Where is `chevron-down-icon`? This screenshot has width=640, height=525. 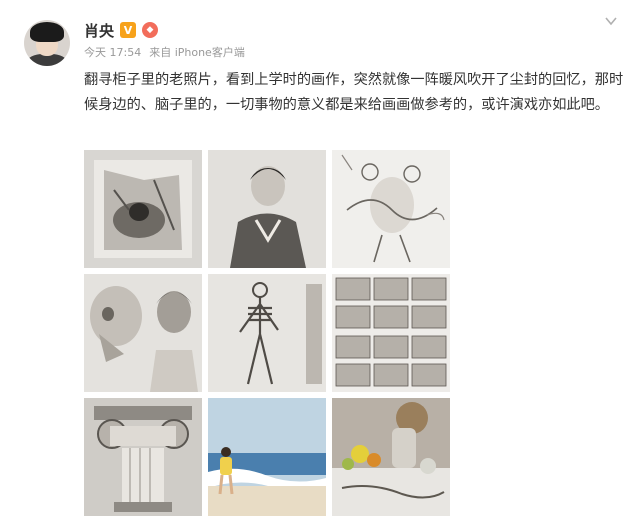
chevron-down-icon is located at coordinates (611, 21).